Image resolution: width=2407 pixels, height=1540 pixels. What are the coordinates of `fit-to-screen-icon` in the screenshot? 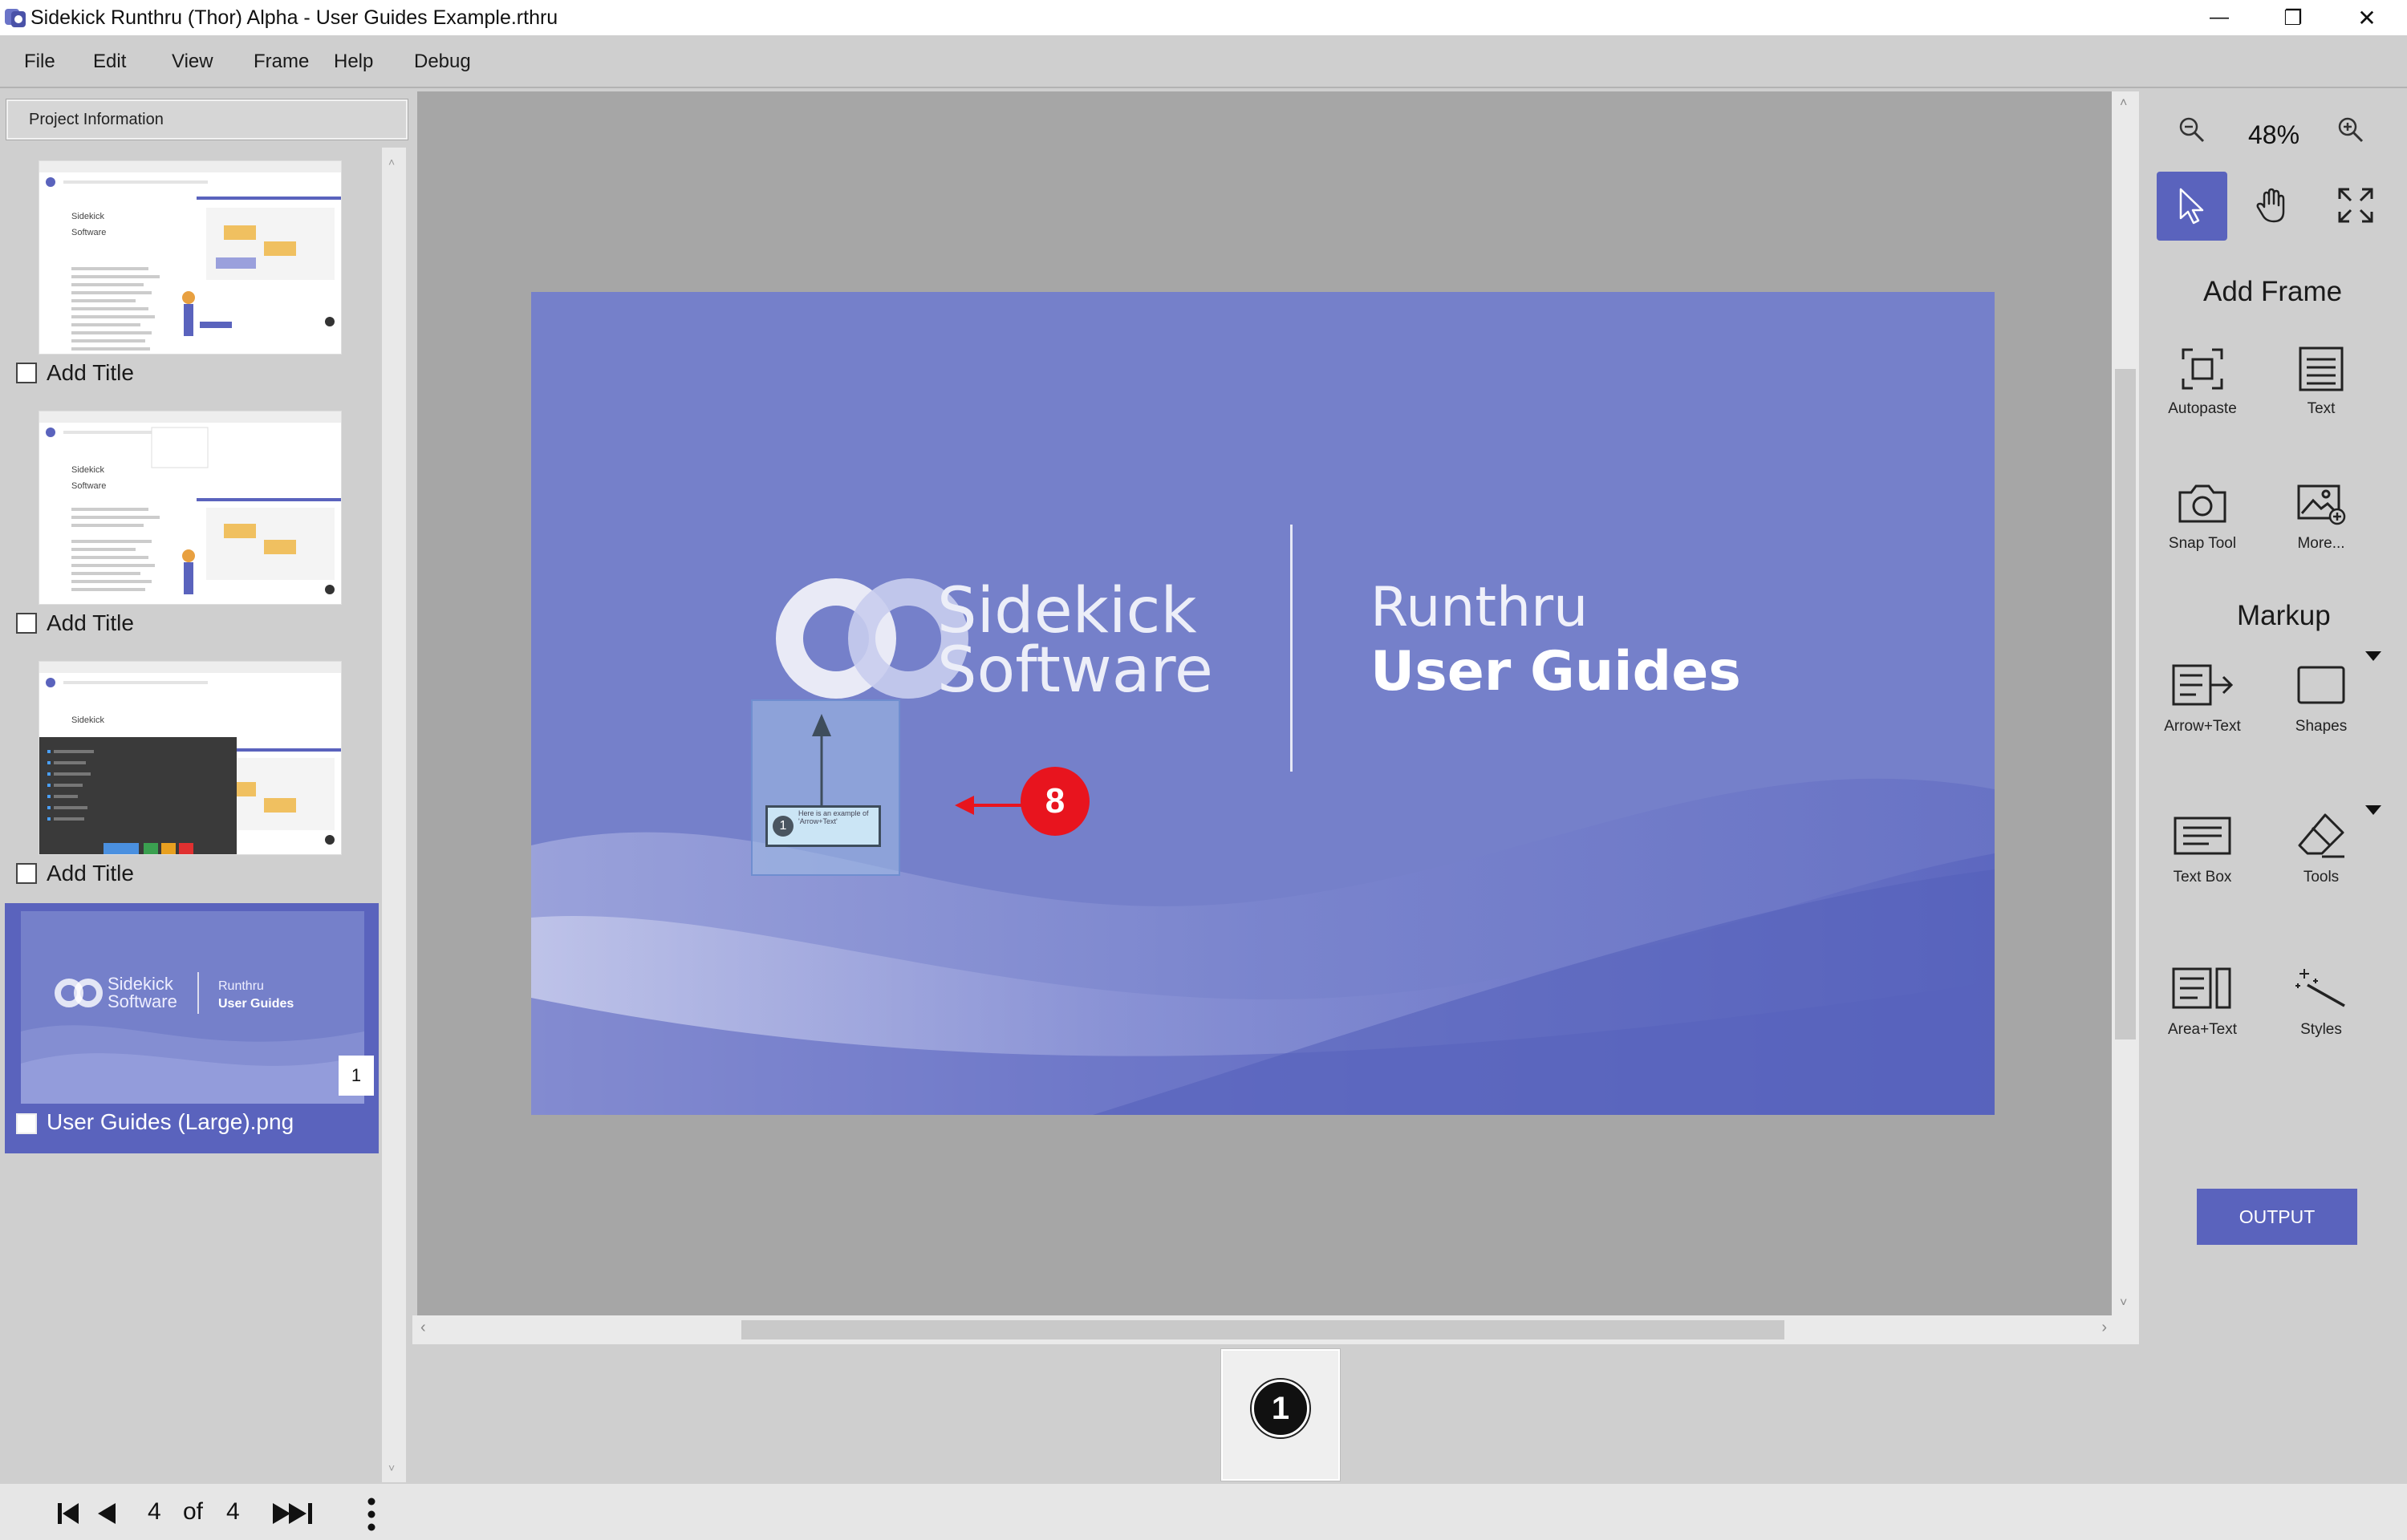 It's located at (2355, 205).